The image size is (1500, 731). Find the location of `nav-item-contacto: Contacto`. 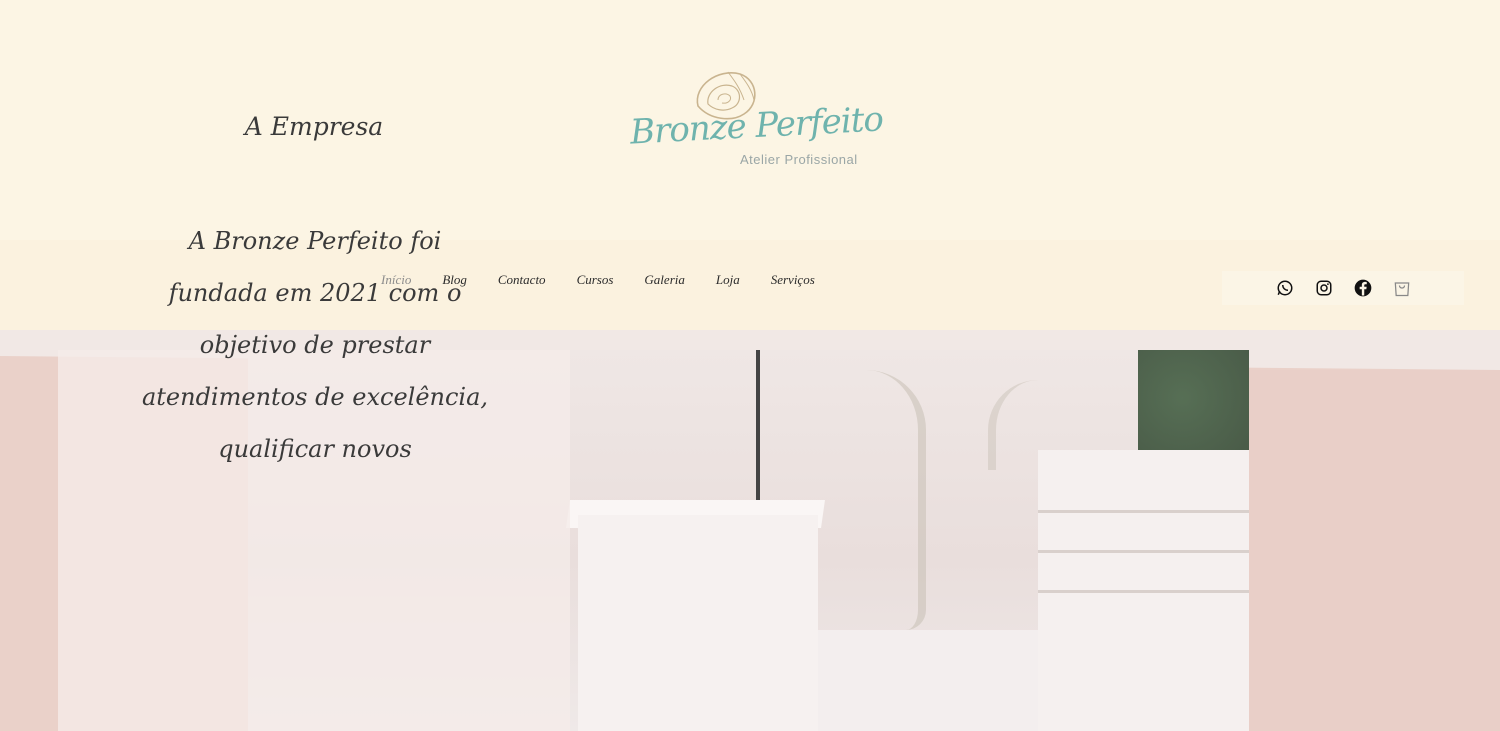

nav-item-contacto: Contacto is located at coordinates (522, 280).